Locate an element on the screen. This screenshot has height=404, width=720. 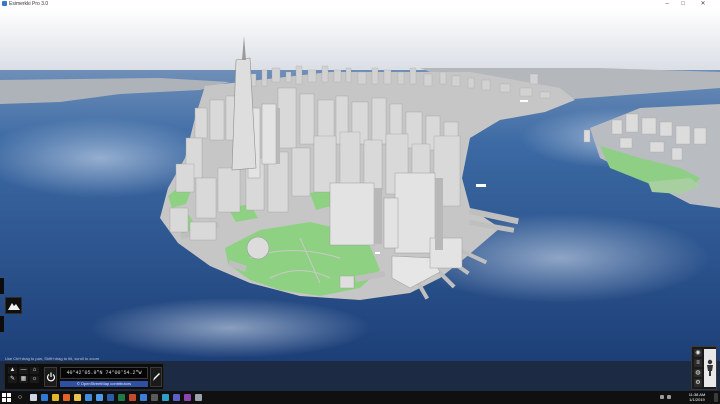
search-icon: ○ is located at coordinates (20, 397).